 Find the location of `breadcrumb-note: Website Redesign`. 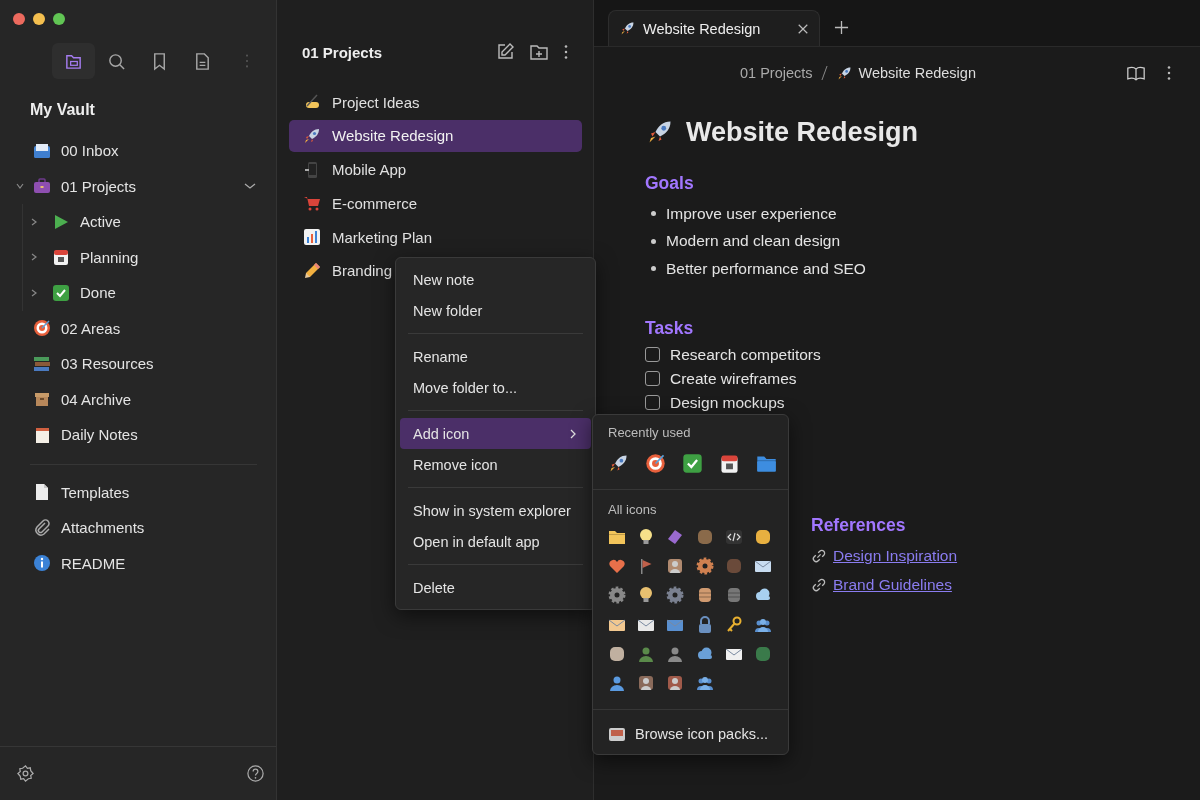

breadcrumb-note: Website Redesign is located at coordinates (917, 73).